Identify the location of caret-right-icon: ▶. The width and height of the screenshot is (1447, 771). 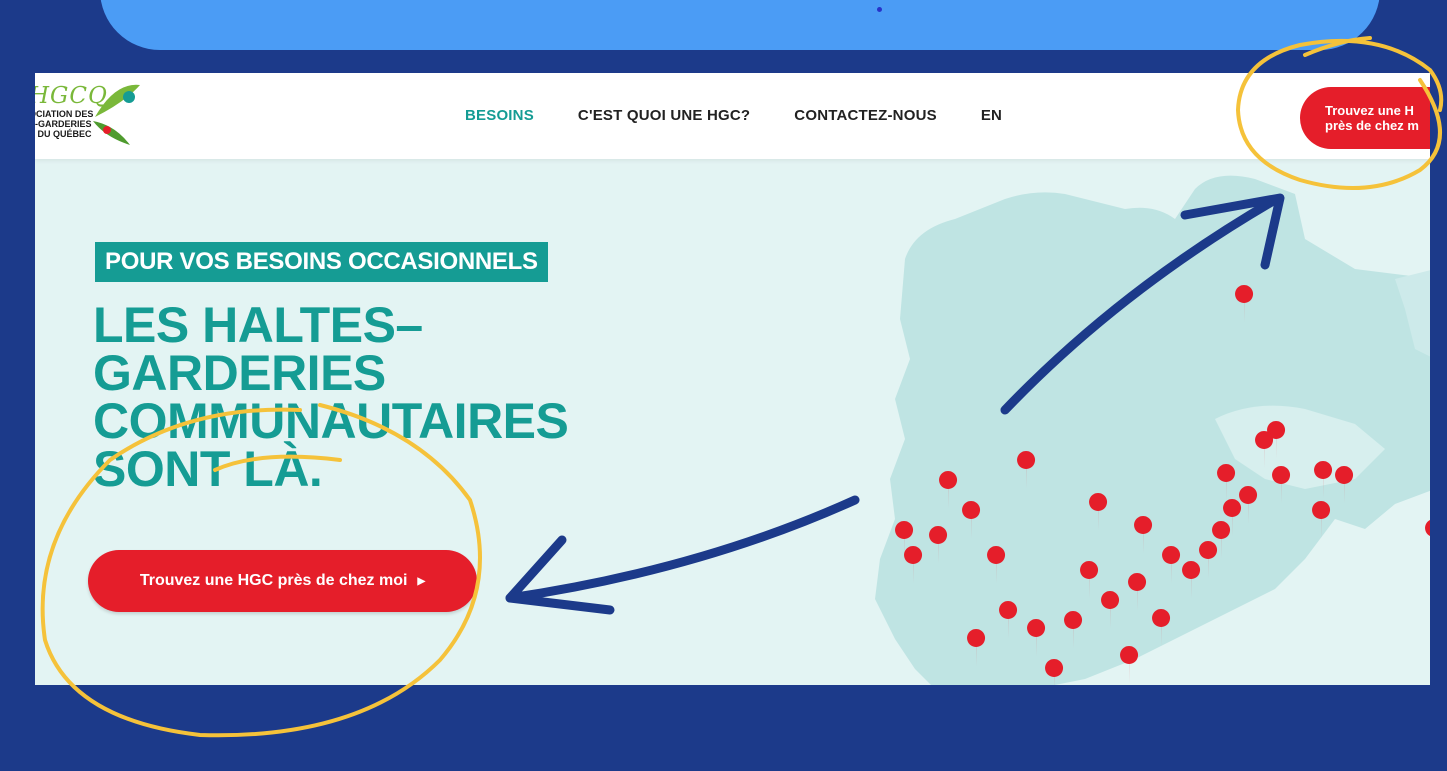
(421, 581).